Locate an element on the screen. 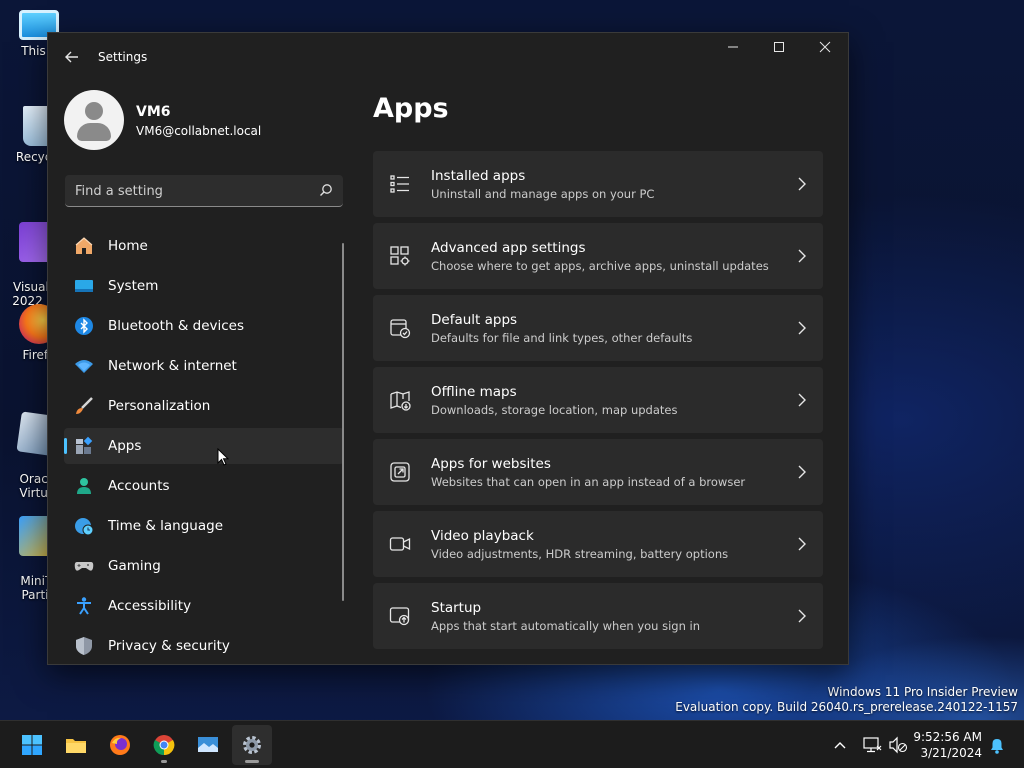 This screenshot has width=1024, height=768. list-icon is located at coordinates (399, 184).